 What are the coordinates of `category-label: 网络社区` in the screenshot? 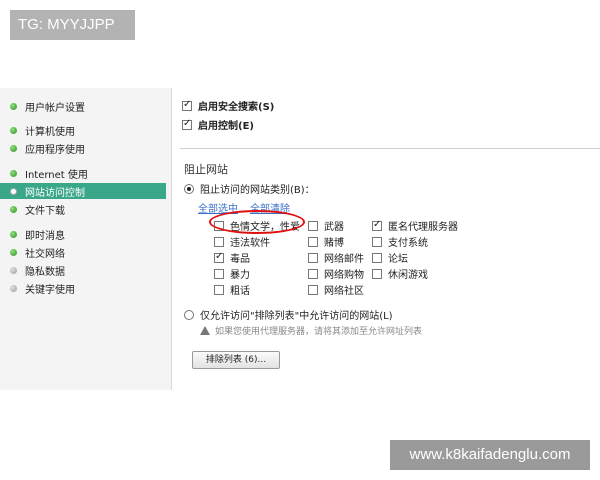 It's located at (344, 291).